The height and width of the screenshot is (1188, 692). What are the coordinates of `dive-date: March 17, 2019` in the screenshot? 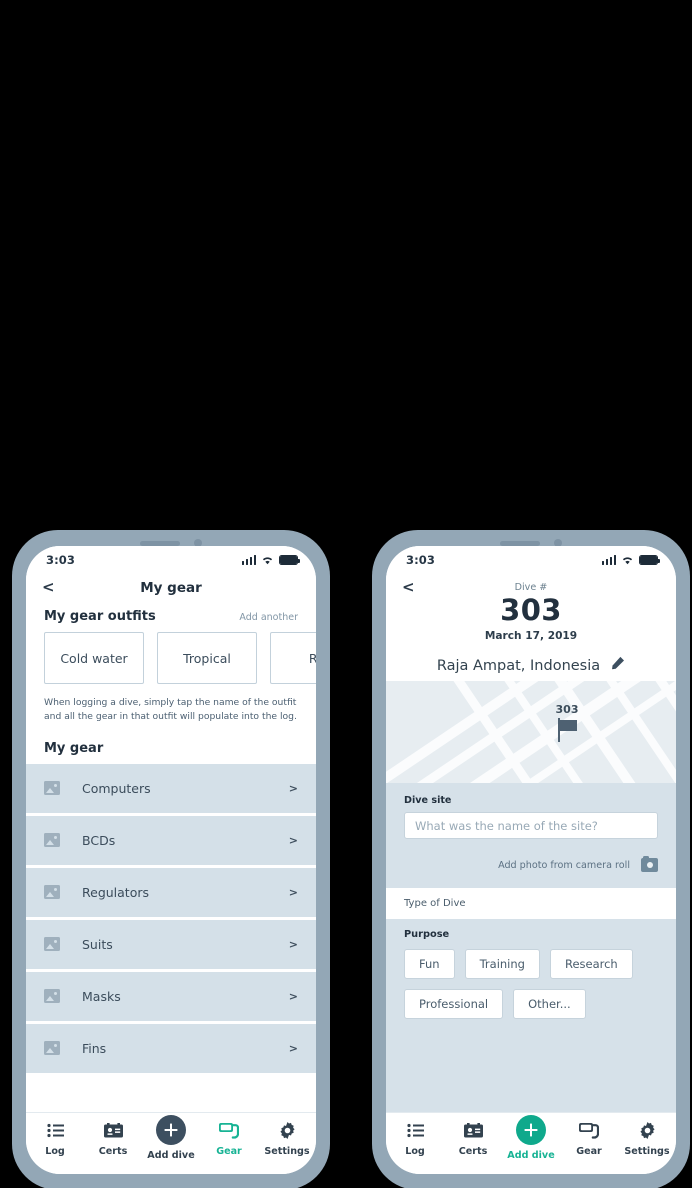 It's located at (531, 636).